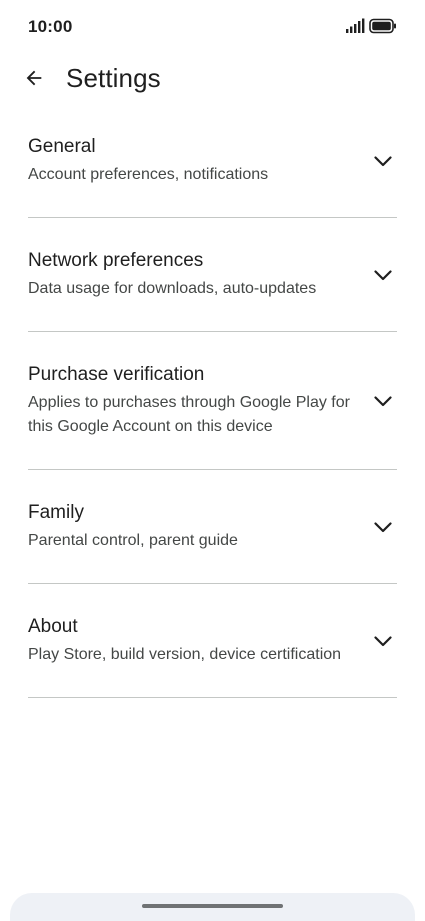 Image resolution: width=425 pixels, height=921 pixels. I want to click on signal-icon, so click(355, 28).